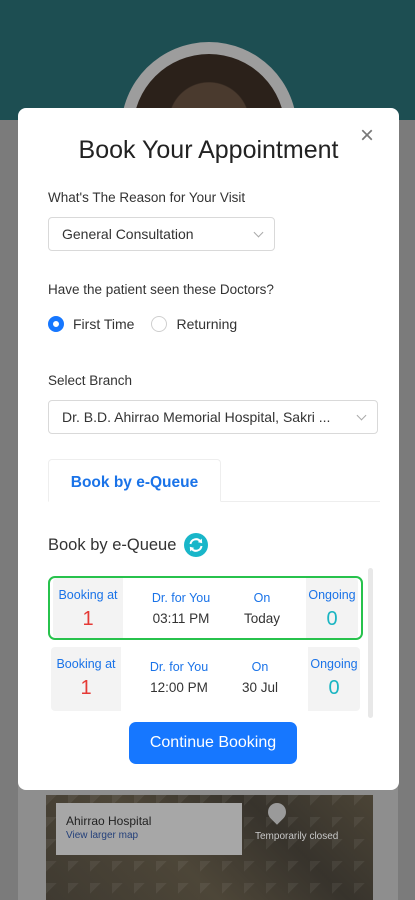  Describe the element at coordinates (109, 821) in the screenshot. I see `map-title: Ahirrao Hospital` at that location.